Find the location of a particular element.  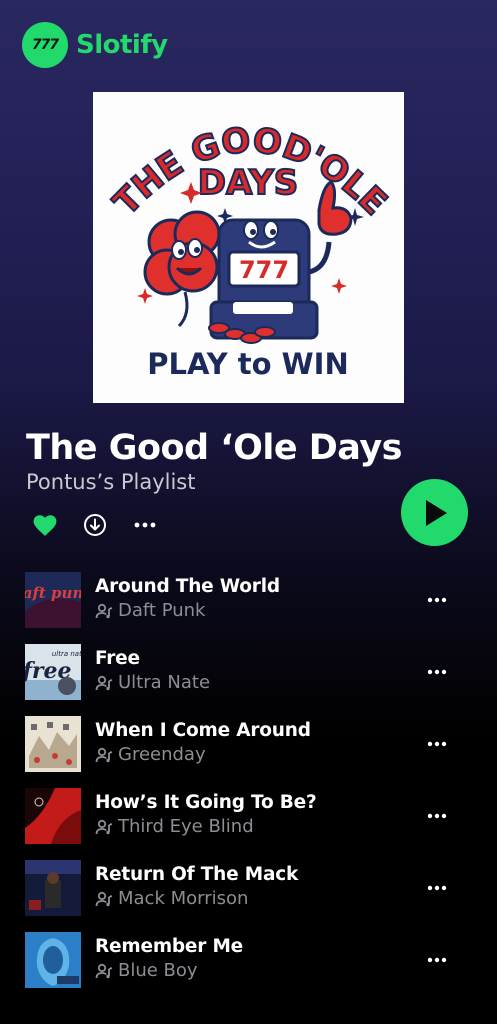

playlist-actions is located at coordinates (107, 525).